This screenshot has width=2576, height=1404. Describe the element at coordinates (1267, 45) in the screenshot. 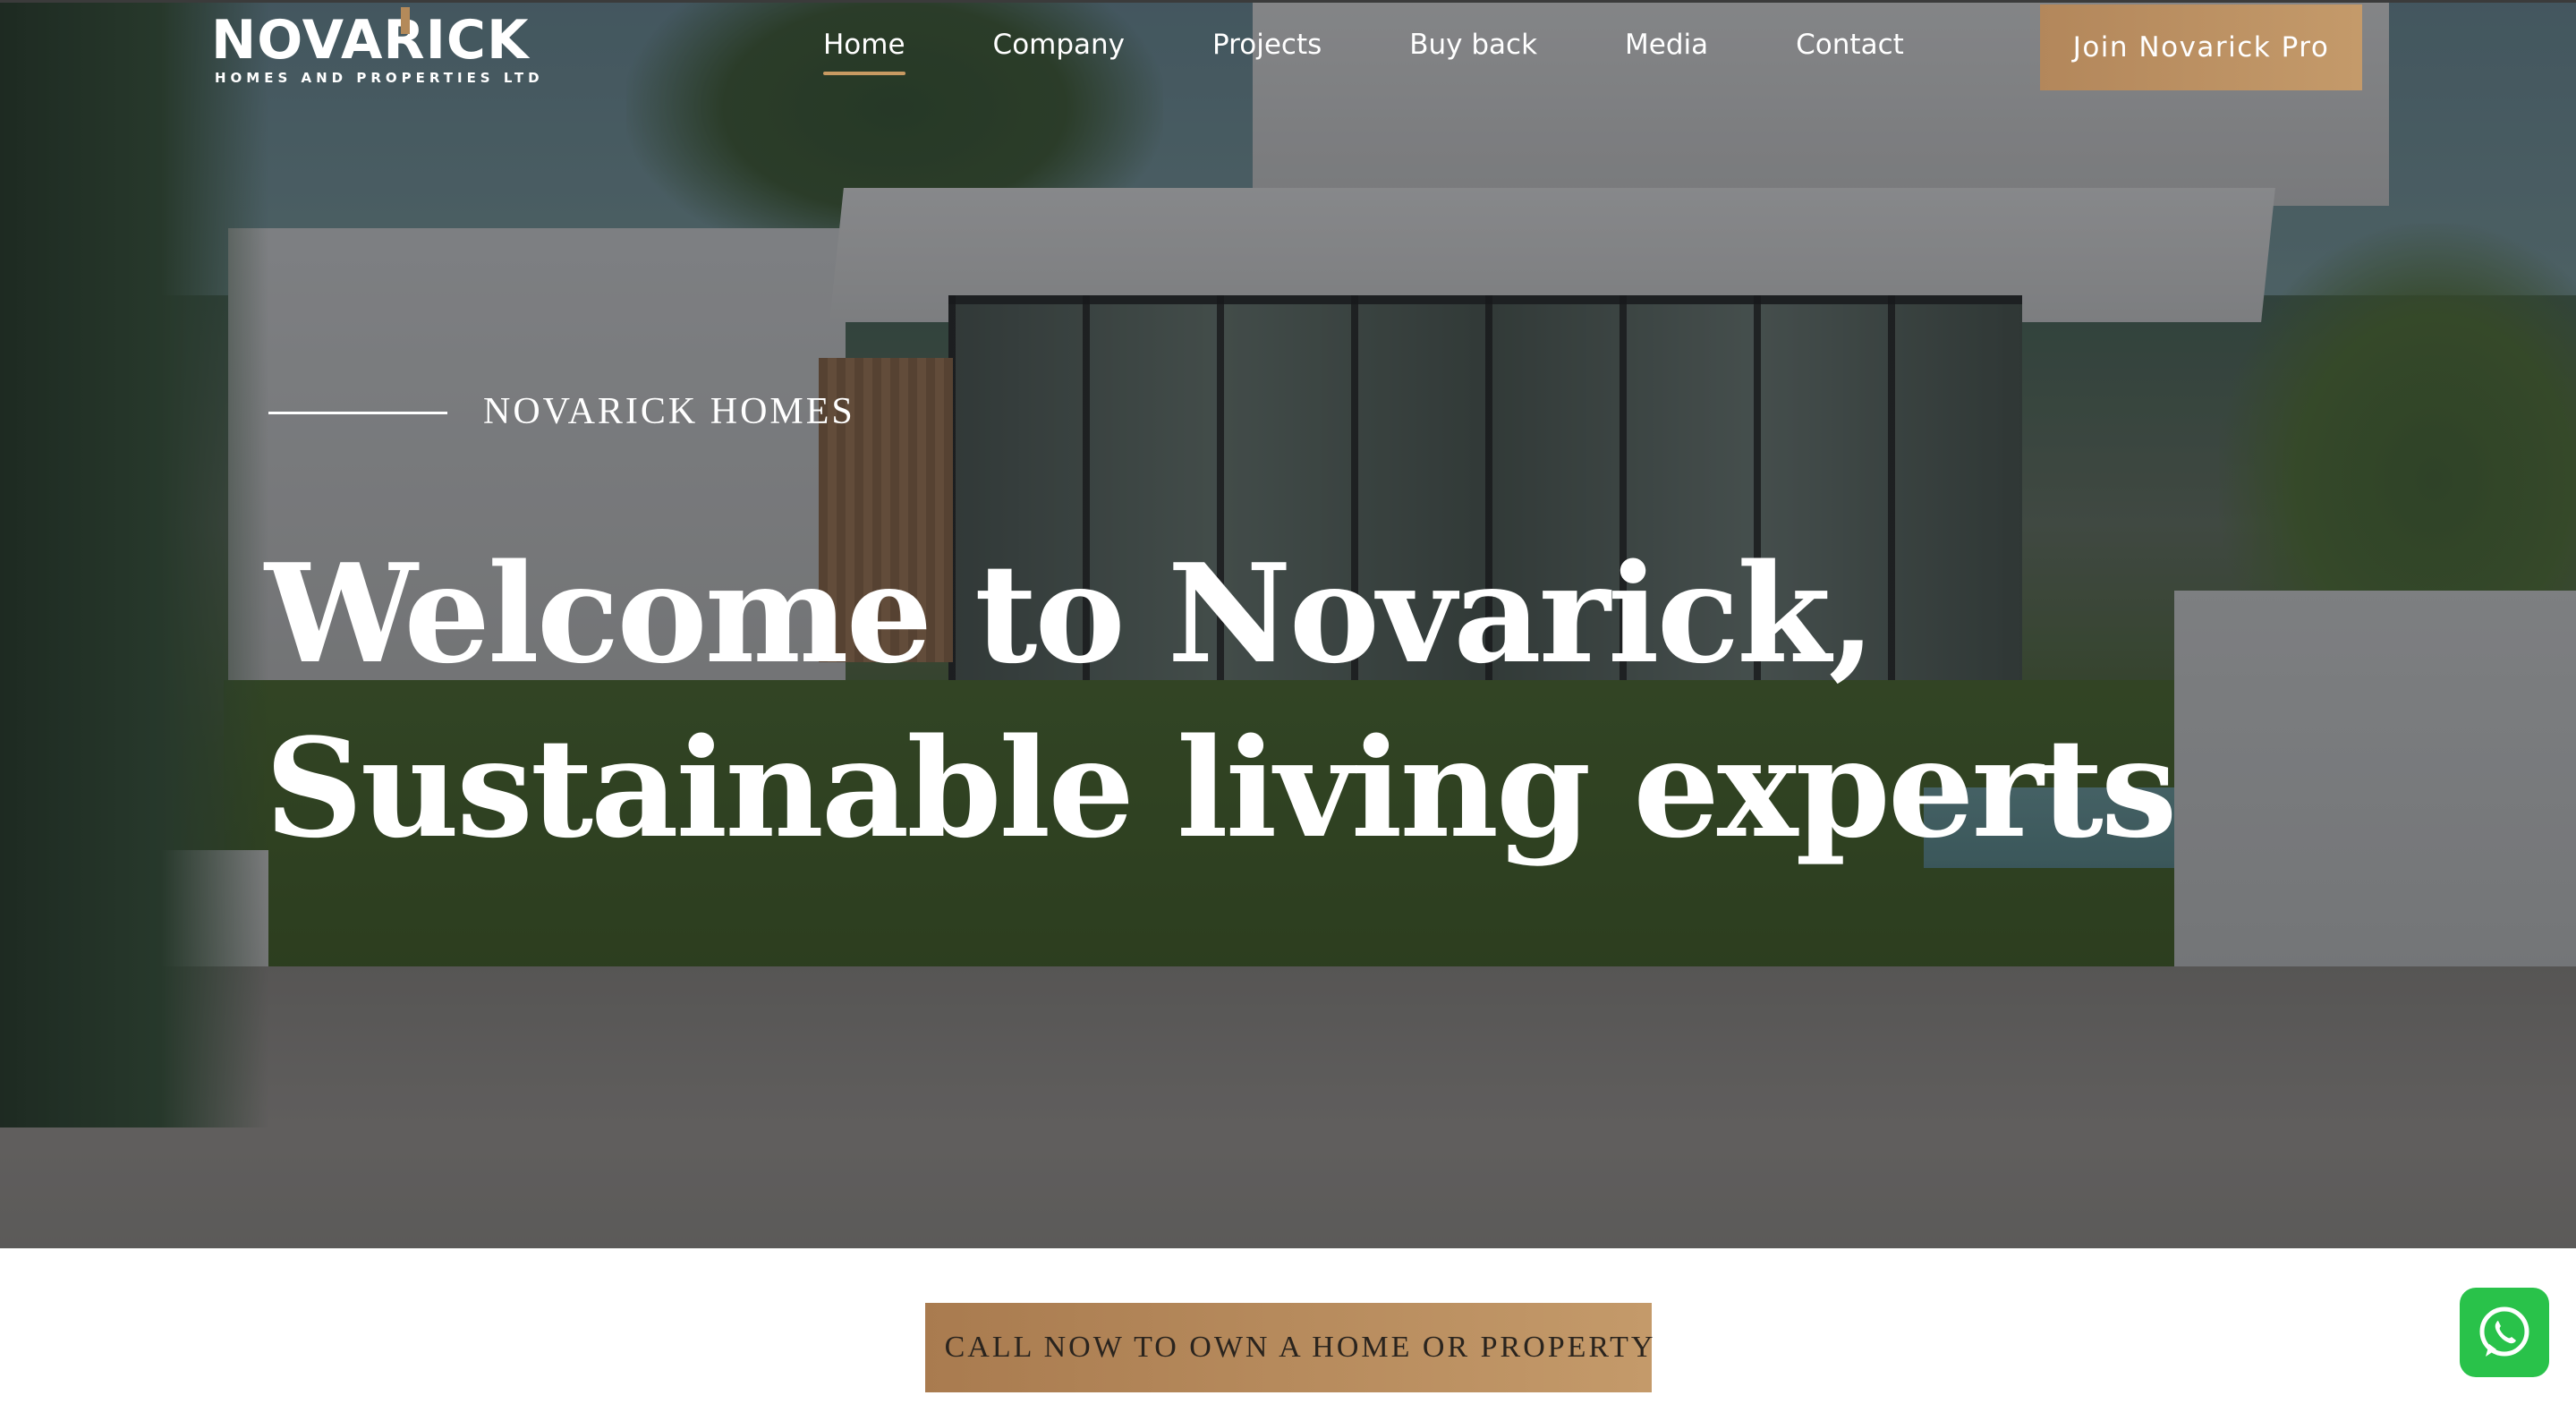

I see `nav-projects: Projects` at that location.